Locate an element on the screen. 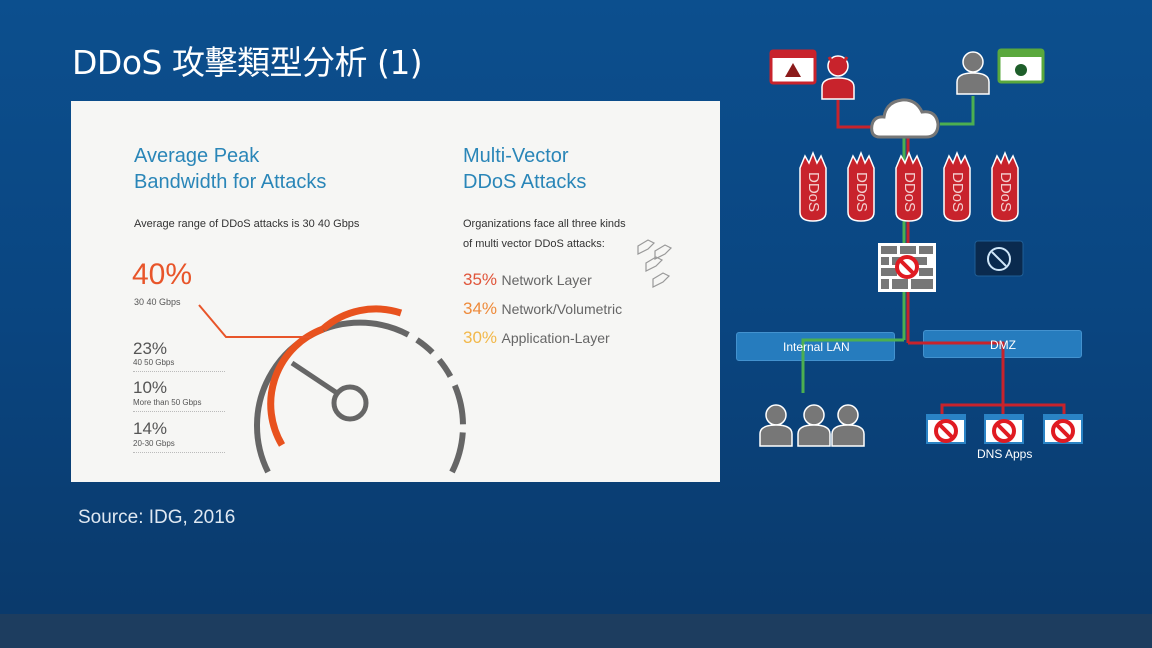  legit-user-icon is located at coordinates (973, 73).